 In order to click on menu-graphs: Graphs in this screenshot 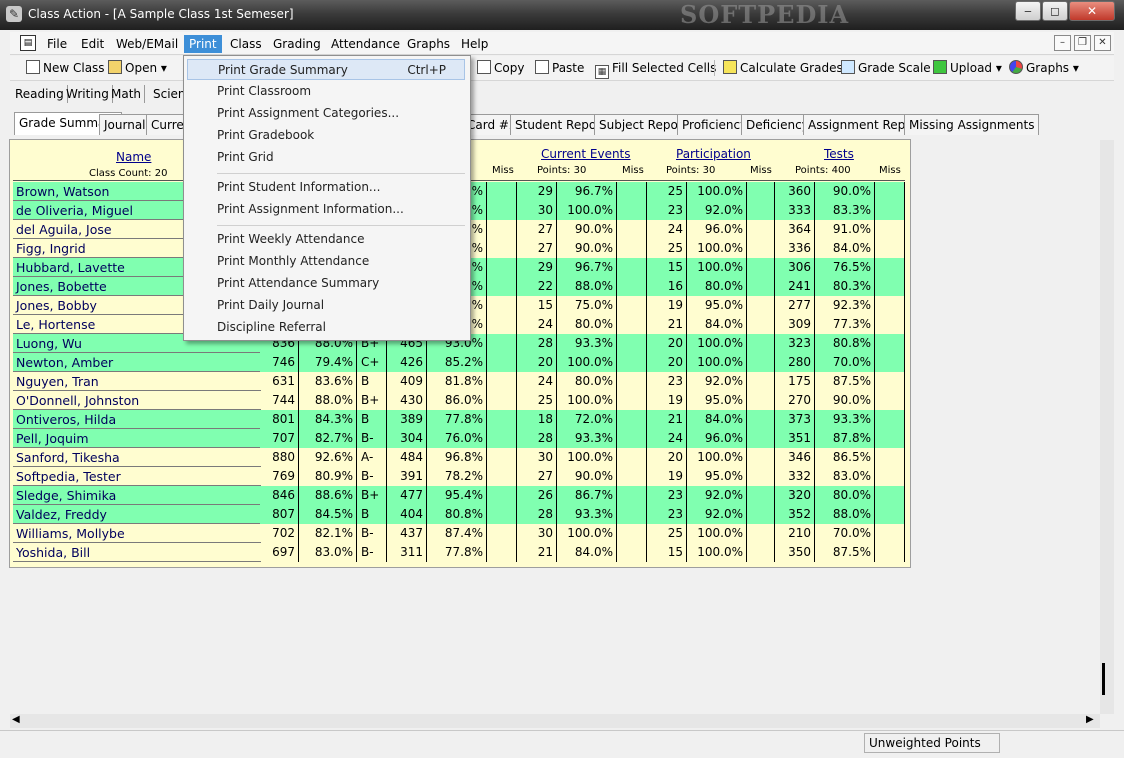, I will do `click(428, 44)`.